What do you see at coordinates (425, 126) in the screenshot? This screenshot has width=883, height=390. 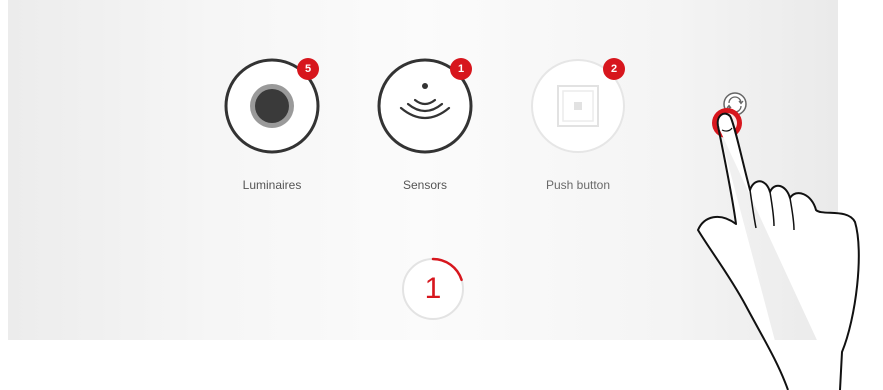 I see `device-sensors: 1 Sensors` at bounding box center [425, 126].